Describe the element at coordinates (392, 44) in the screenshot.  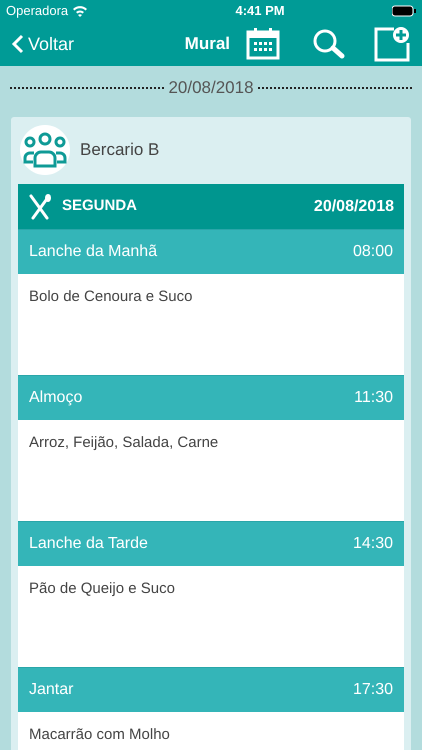
I see `add-note-icon` at that location.